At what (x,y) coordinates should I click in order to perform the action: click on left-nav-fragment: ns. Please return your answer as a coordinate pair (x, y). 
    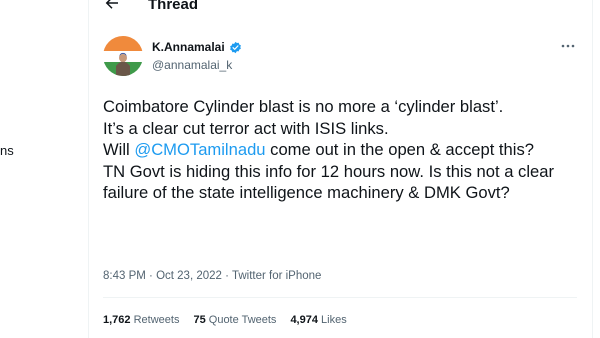
    Looking at the image, I should click on (7, 150).